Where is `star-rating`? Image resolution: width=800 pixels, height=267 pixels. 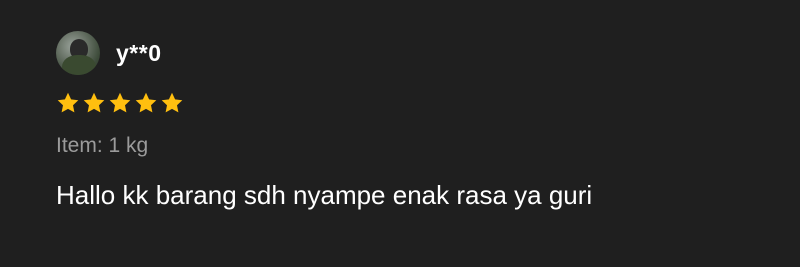
star-rating is located at coordinates (120, 103).